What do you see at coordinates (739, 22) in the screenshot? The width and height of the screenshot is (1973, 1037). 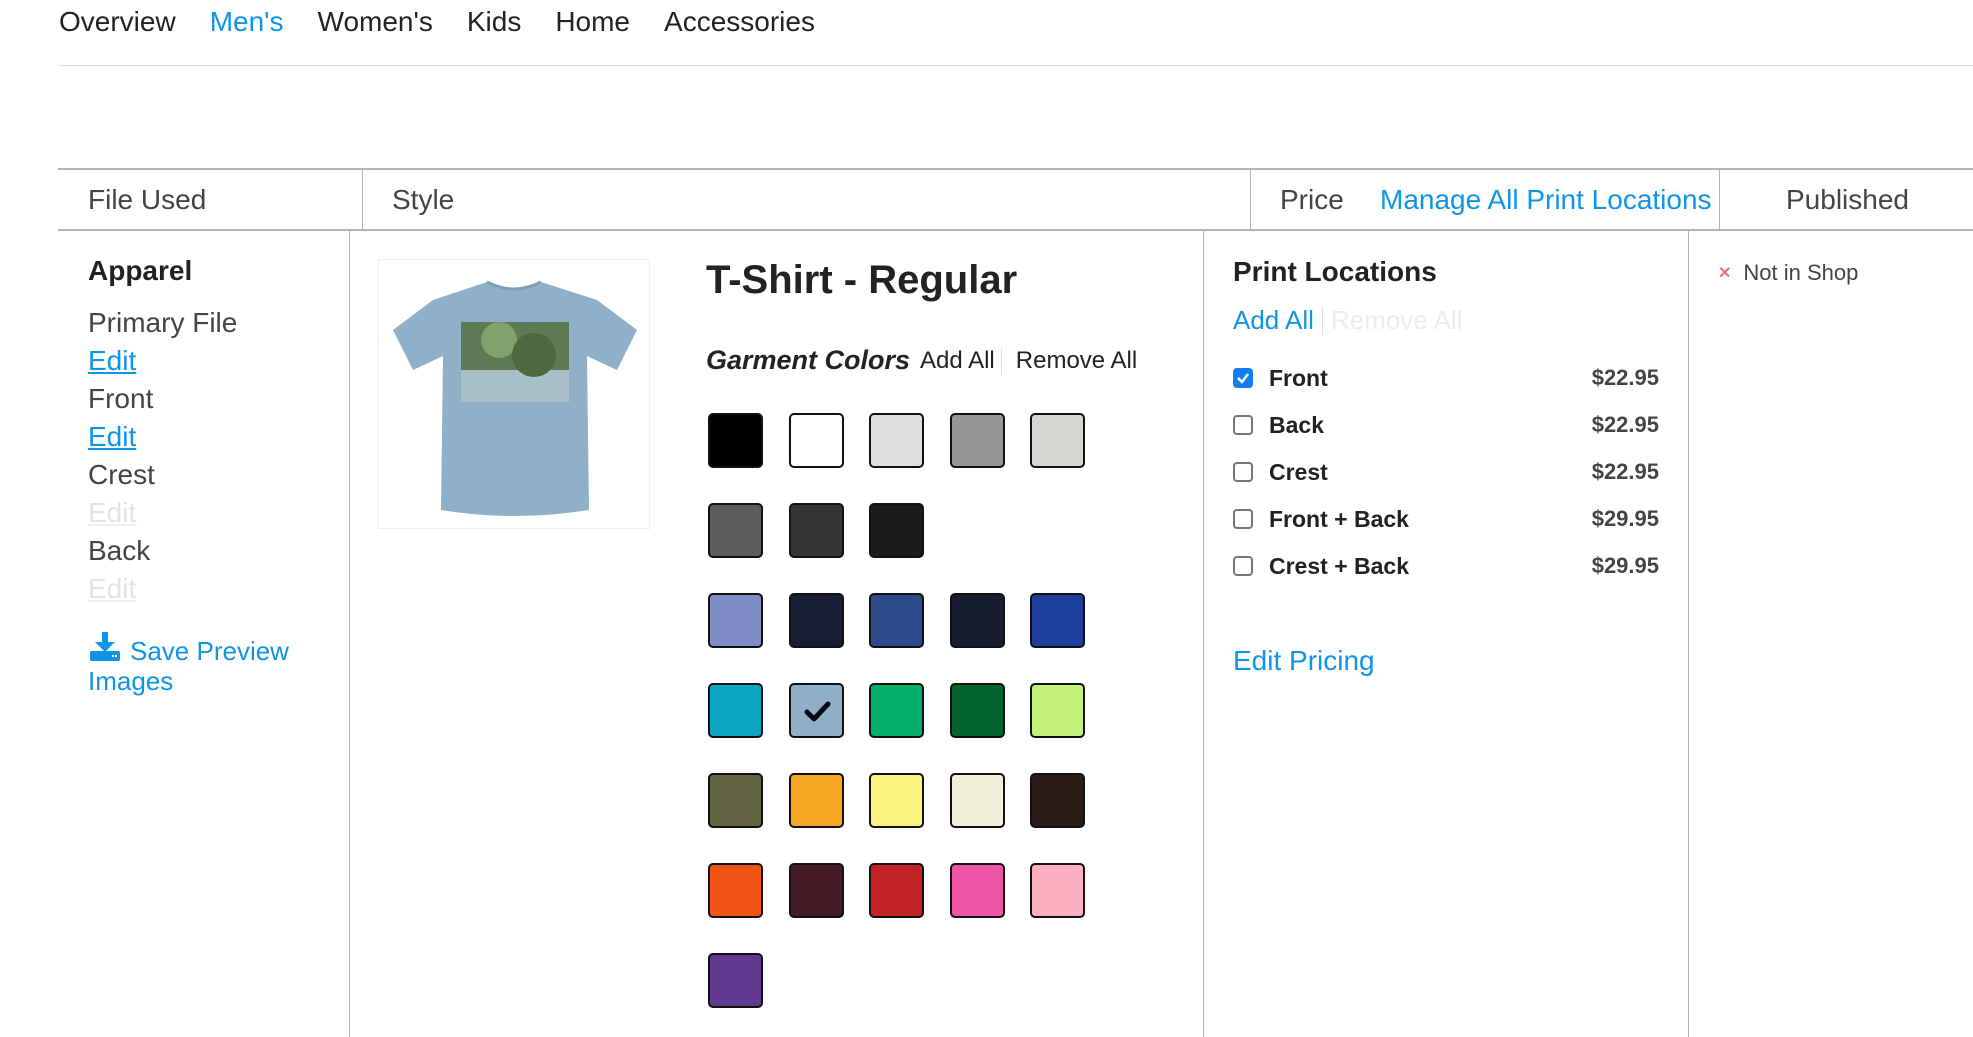 I see `tab-accessories: Accessories` at bounding box center [739, 22].